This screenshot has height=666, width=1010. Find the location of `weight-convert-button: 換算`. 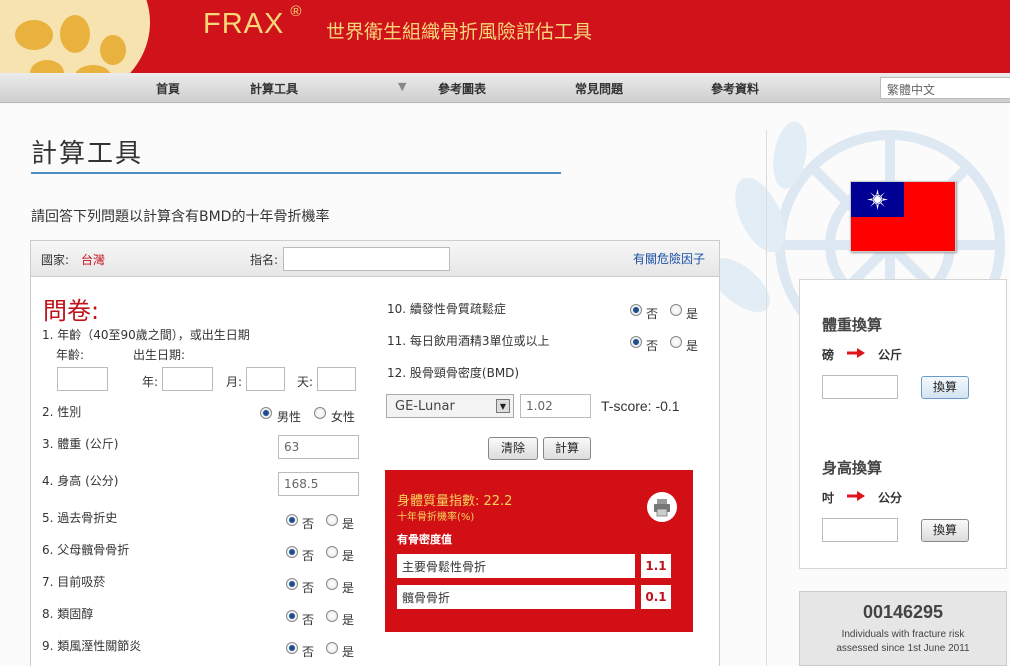

weight-convert-button: 換算 is located at coordinates (945, 387).